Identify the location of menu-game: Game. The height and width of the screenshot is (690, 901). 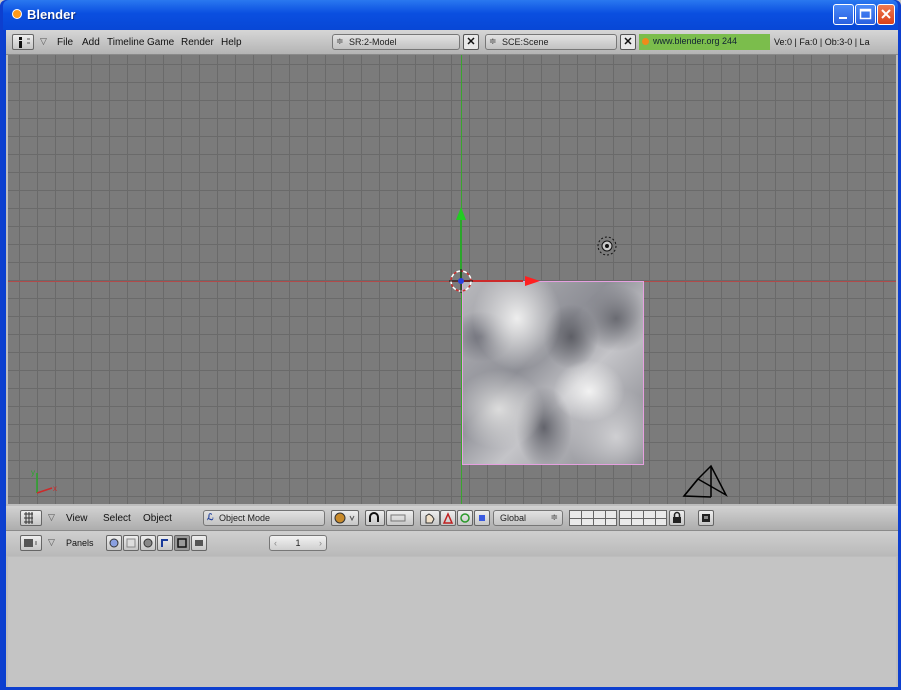
(160, 42).